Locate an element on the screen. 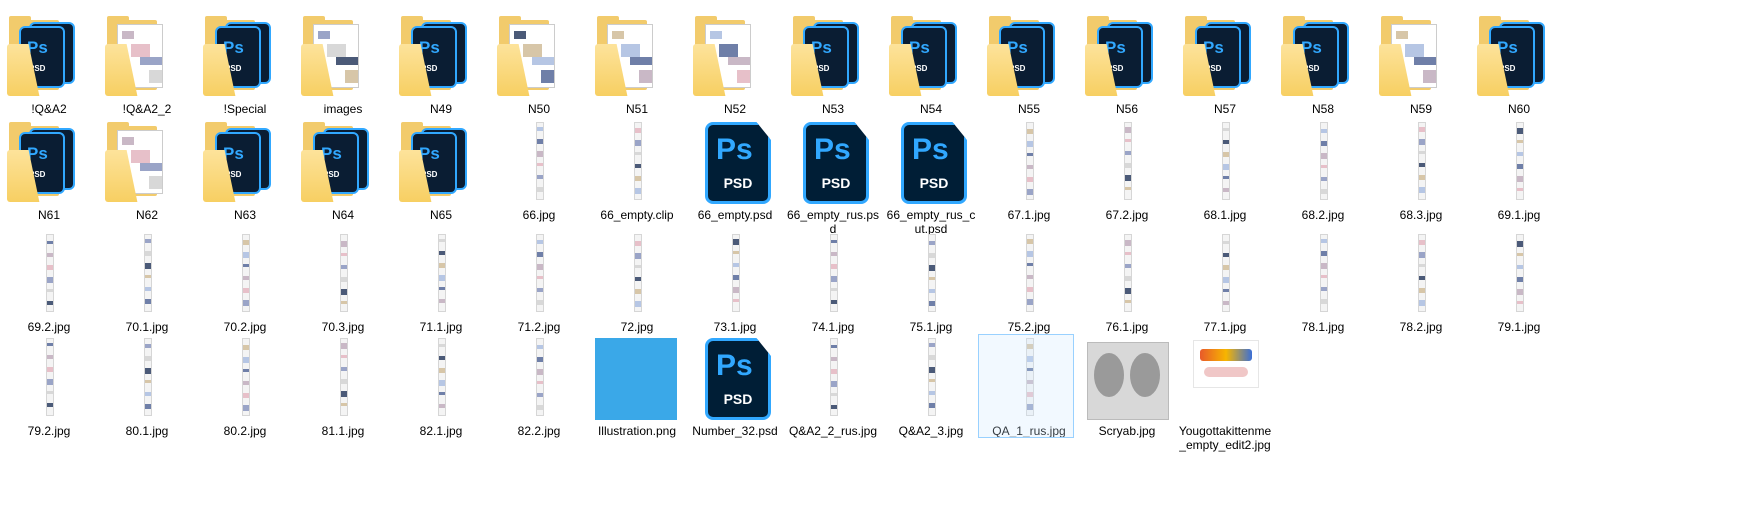 The width and height of the screenshot is (1743, 531). file-item: Ps PSD N55 is located at coordinates (1029, 65).